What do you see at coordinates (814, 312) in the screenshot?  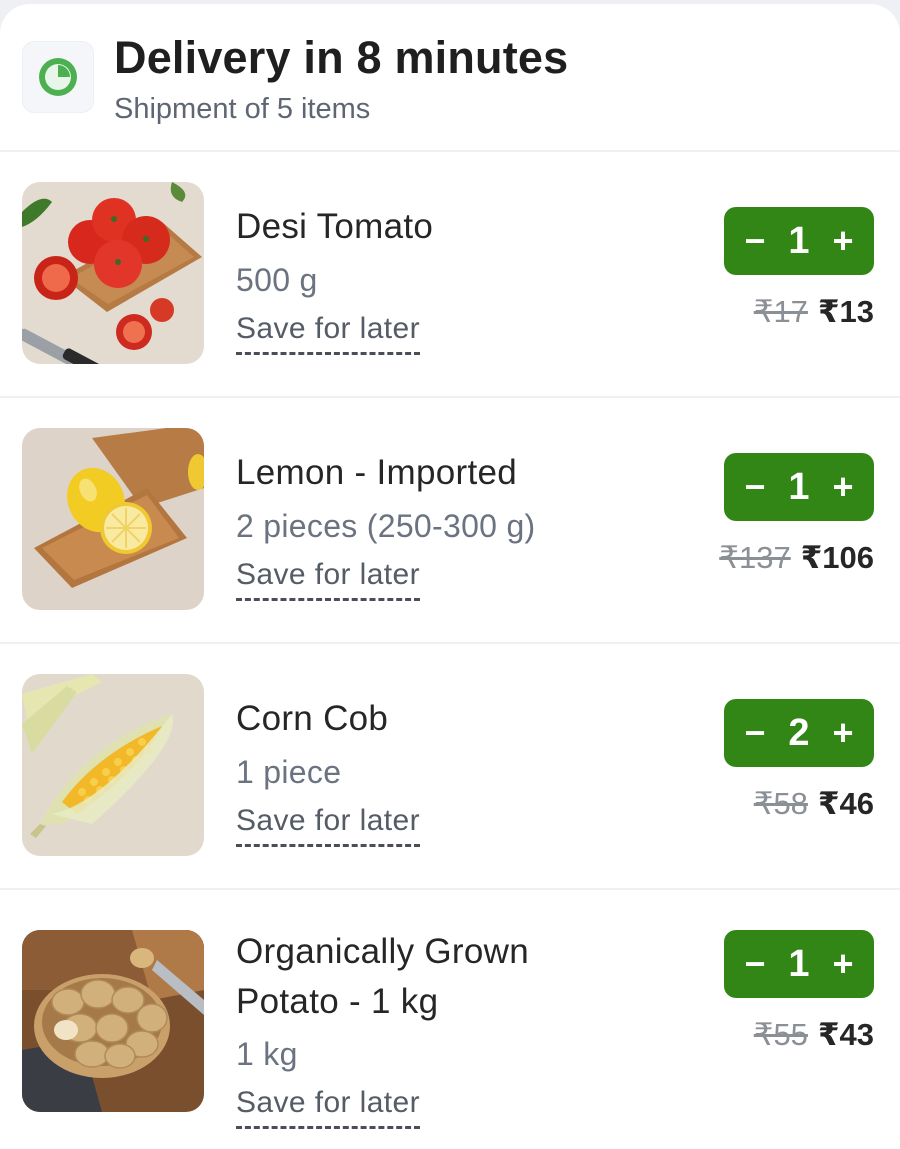 I see `price-block: ₹17 ₹13` at bounding box center [814, 312].